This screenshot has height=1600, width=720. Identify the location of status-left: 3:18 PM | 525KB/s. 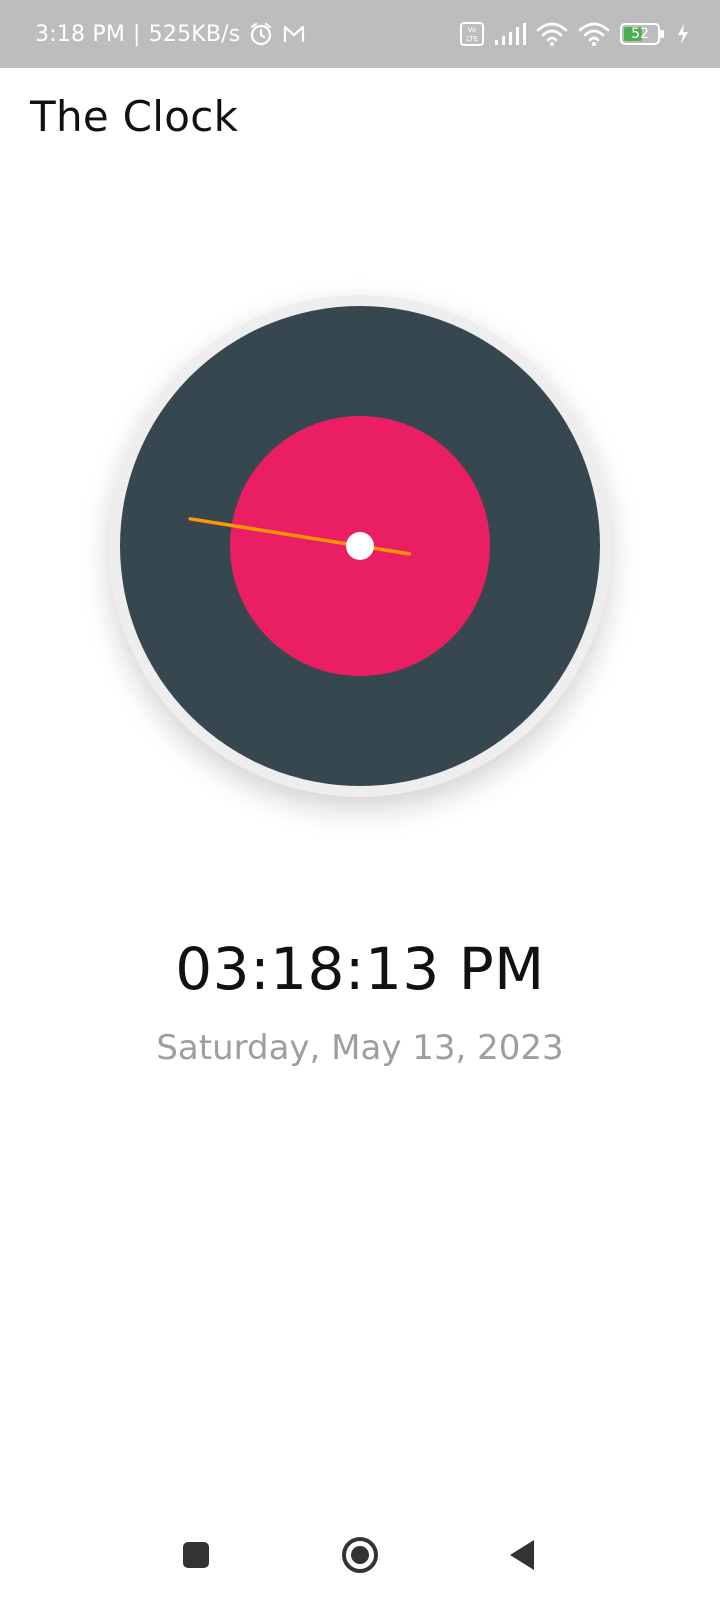
(170, 34).